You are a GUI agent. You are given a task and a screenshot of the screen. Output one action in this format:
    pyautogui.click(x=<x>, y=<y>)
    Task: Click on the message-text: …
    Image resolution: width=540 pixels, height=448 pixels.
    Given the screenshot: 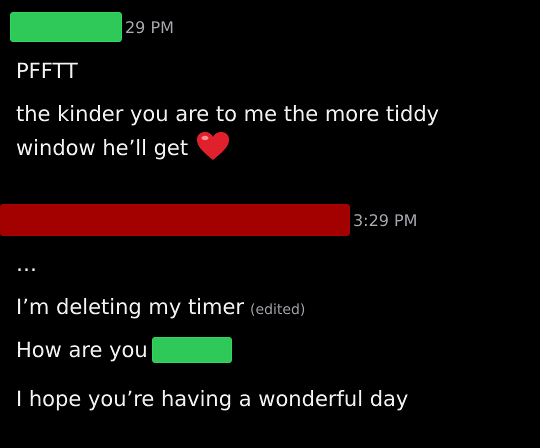 What is the action you would take?
    pyautogui.click(x=26, y=264)
    